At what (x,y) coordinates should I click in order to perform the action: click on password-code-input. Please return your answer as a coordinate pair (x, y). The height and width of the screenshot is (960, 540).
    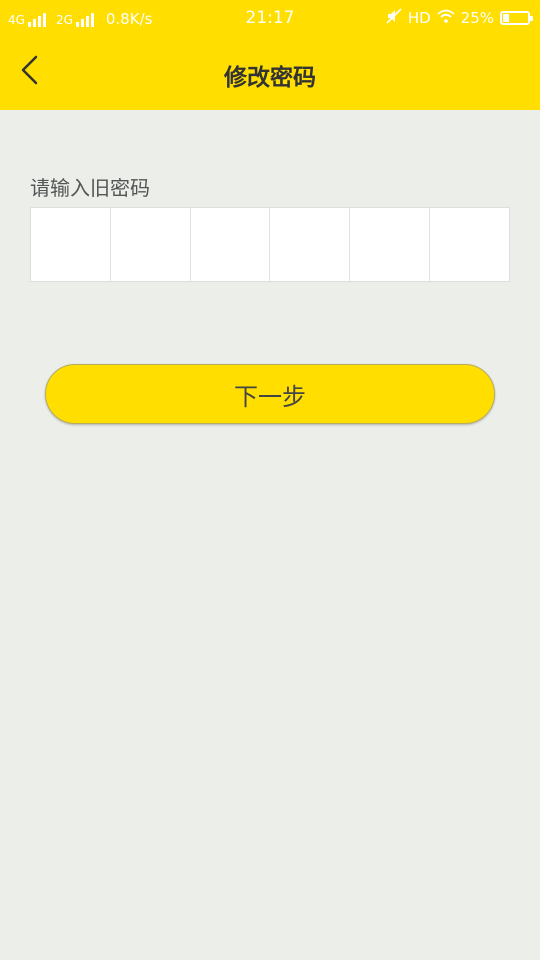
    Looking at the image, I should click on (270, 244).